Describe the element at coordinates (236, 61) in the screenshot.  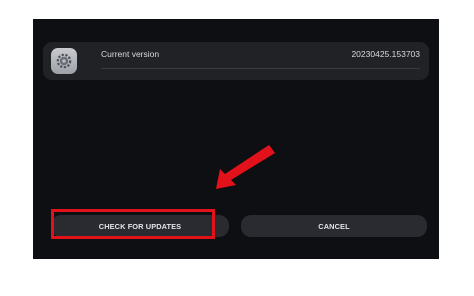
I see `current-version-card: Current version 20230425.153703` at that location.